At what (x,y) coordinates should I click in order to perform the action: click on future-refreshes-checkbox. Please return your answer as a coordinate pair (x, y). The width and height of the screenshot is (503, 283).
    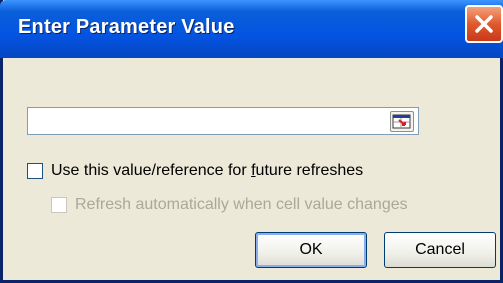
    Looking at the image, I should click on (35, 171).